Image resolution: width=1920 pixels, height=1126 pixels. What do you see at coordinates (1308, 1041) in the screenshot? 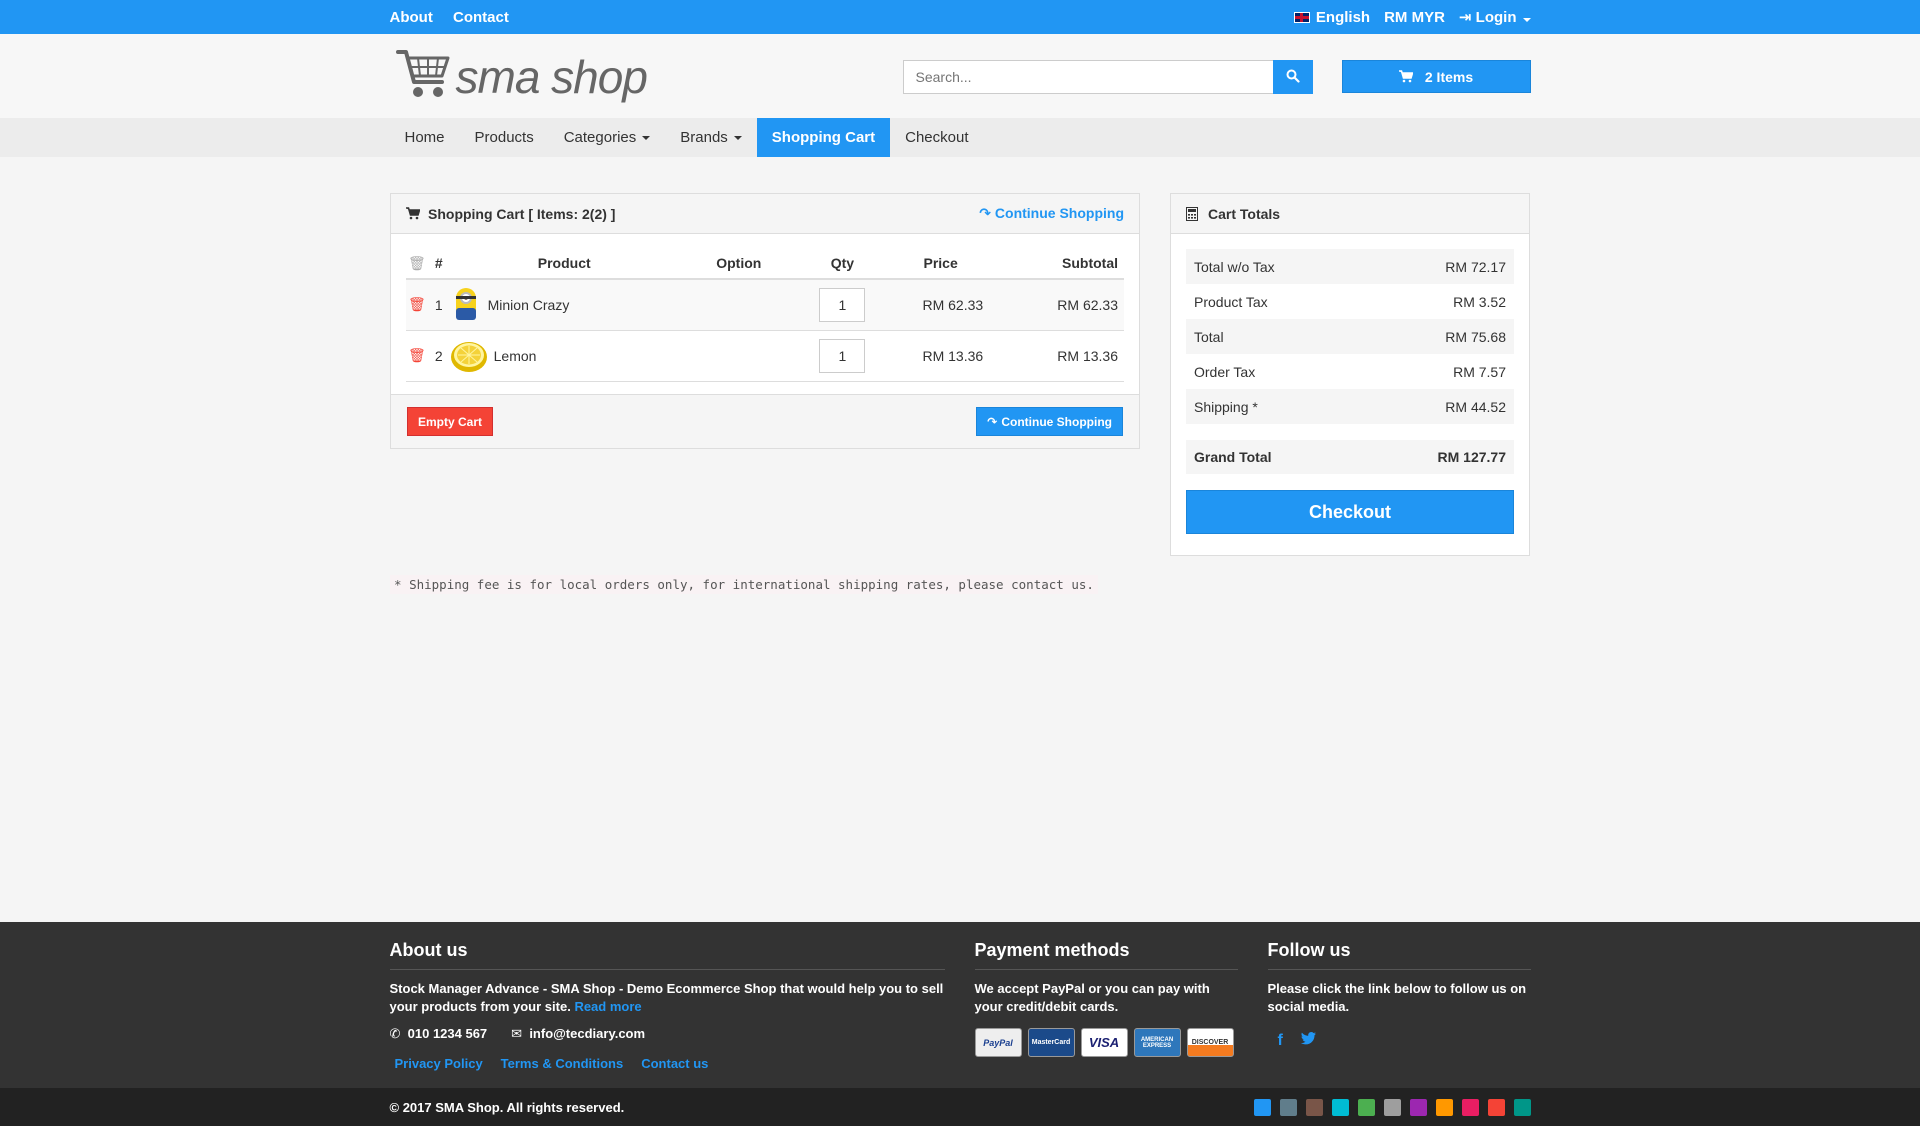
I see `twitter-icon` at bounding box center [1308, 1041].